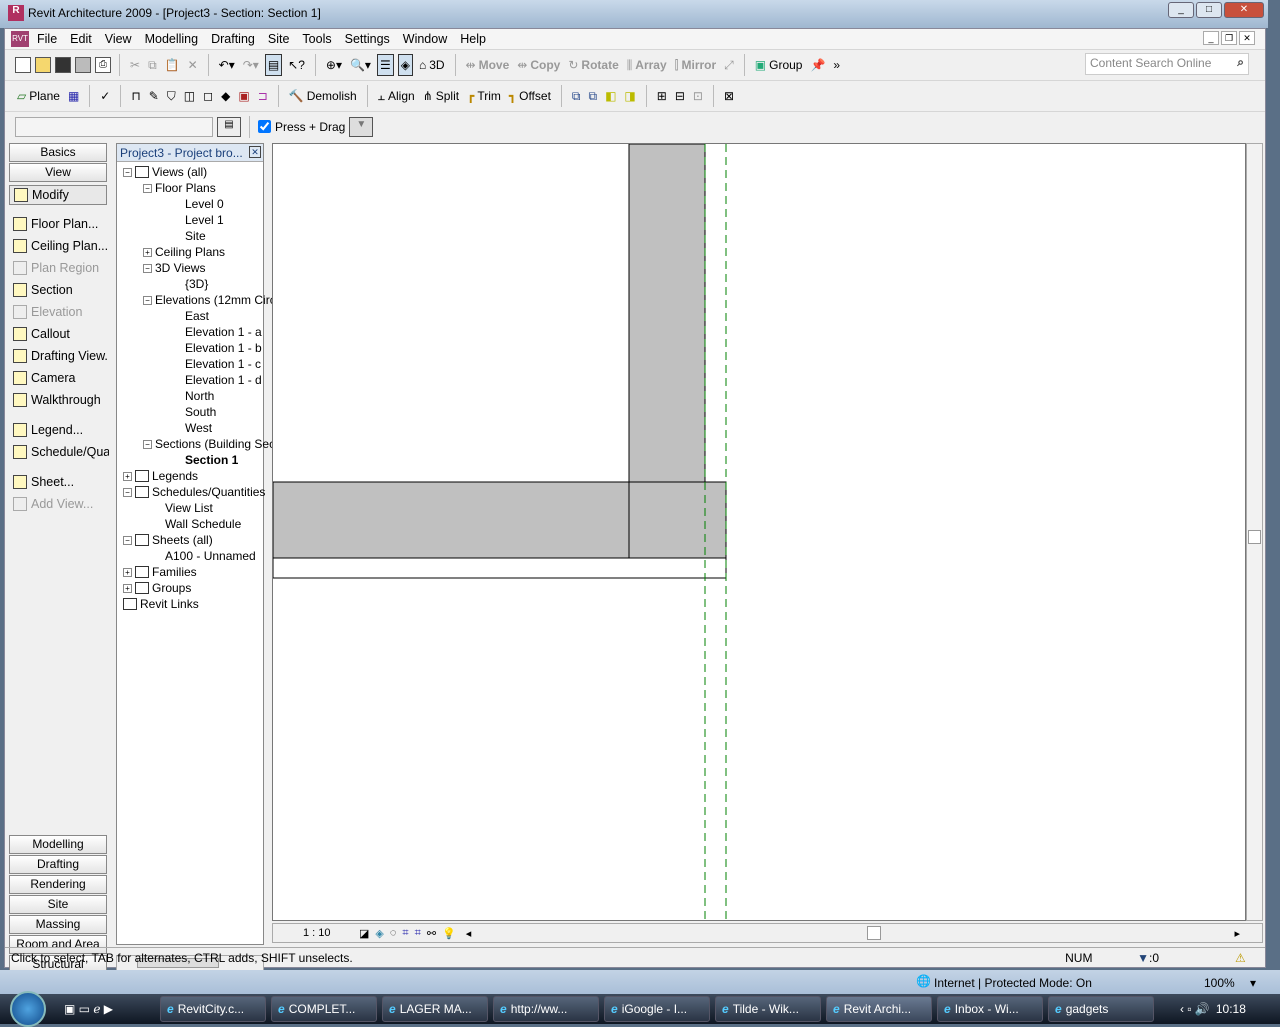  Describe the element at coordinates (165, 172) in the screenshot. I see `browser-node: − Views (all)` at that location.